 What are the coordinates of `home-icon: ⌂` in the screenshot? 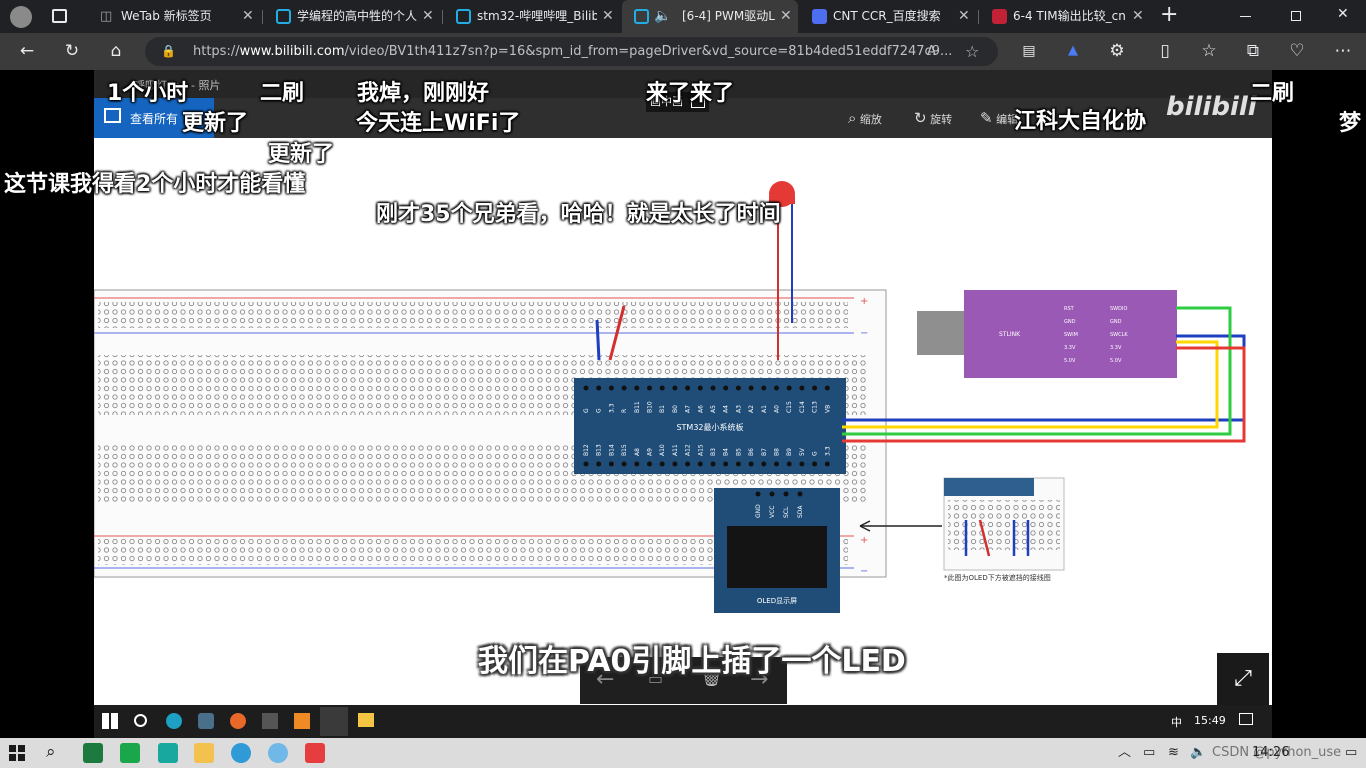 It's located at (116, 51).